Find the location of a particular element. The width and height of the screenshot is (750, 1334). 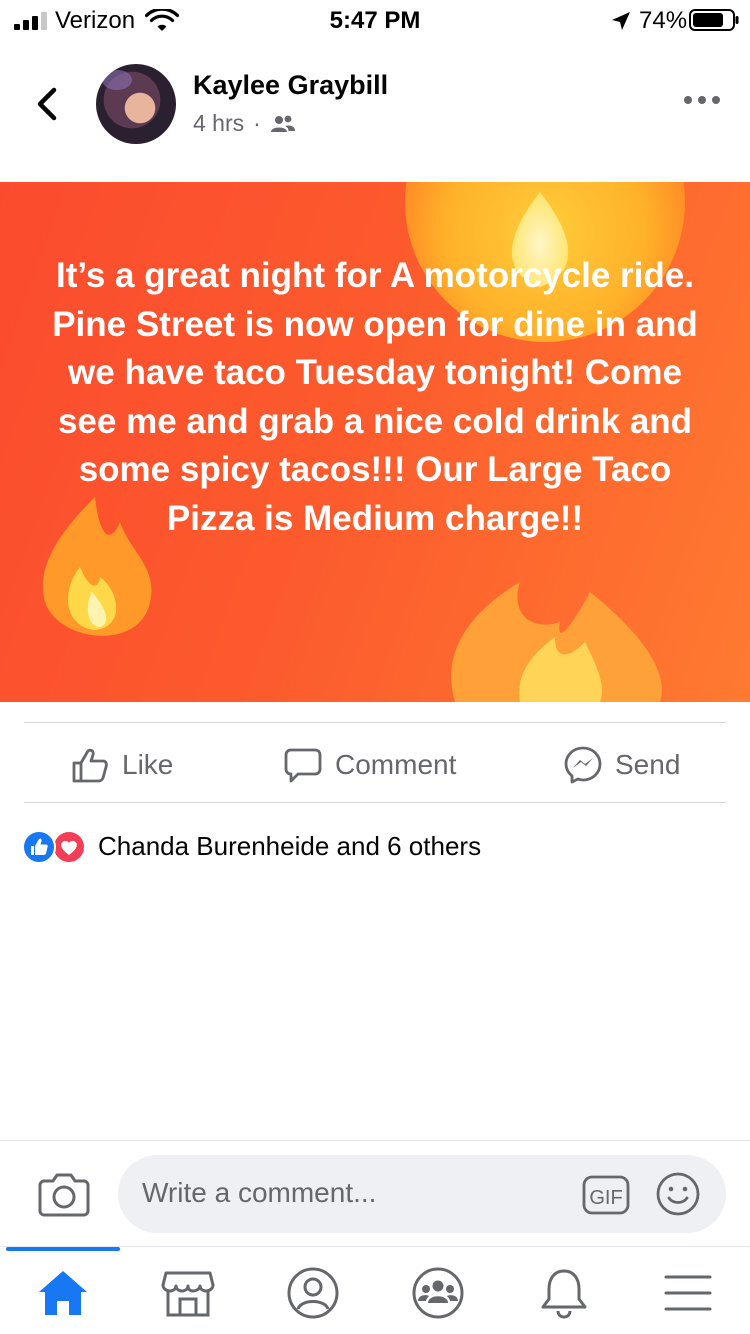

more-options-icon is located at coordinates (702, 100).